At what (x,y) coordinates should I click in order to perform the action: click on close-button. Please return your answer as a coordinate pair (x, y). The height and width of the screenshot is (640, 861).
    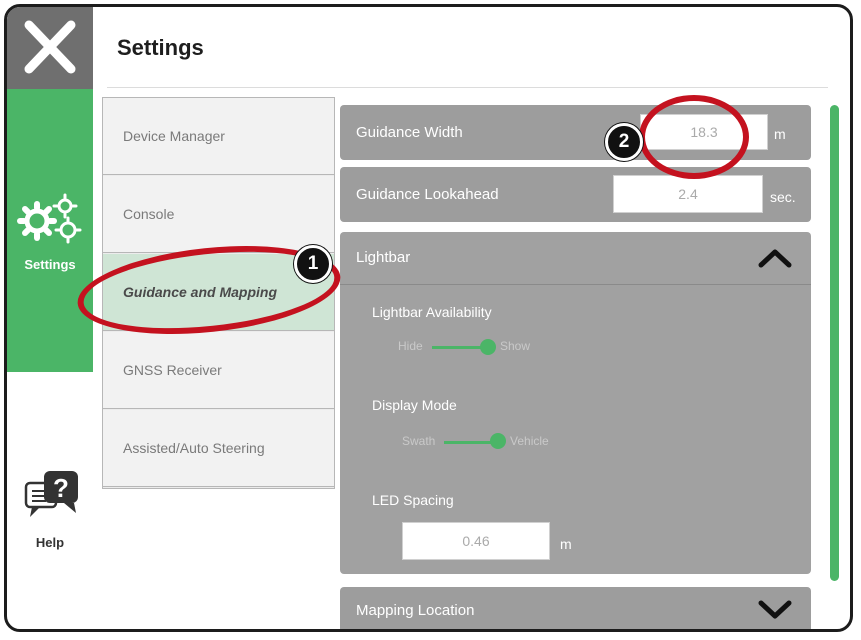
    Looking at the image, I should click on (50, 48).